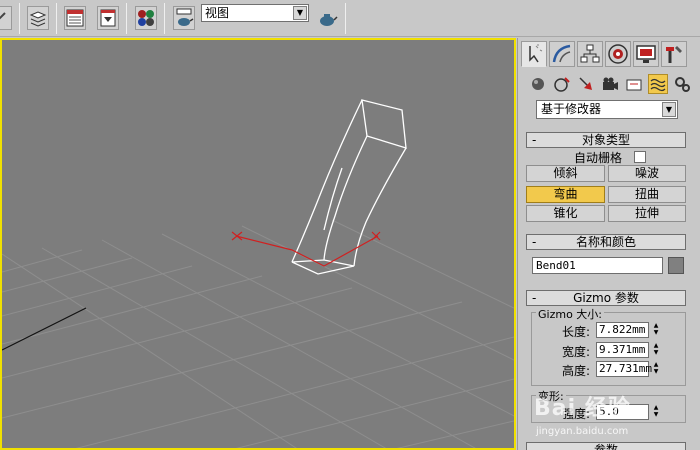 The image size is (700, 450). I want to click on noise-button: 噪波, so click(647, 173).